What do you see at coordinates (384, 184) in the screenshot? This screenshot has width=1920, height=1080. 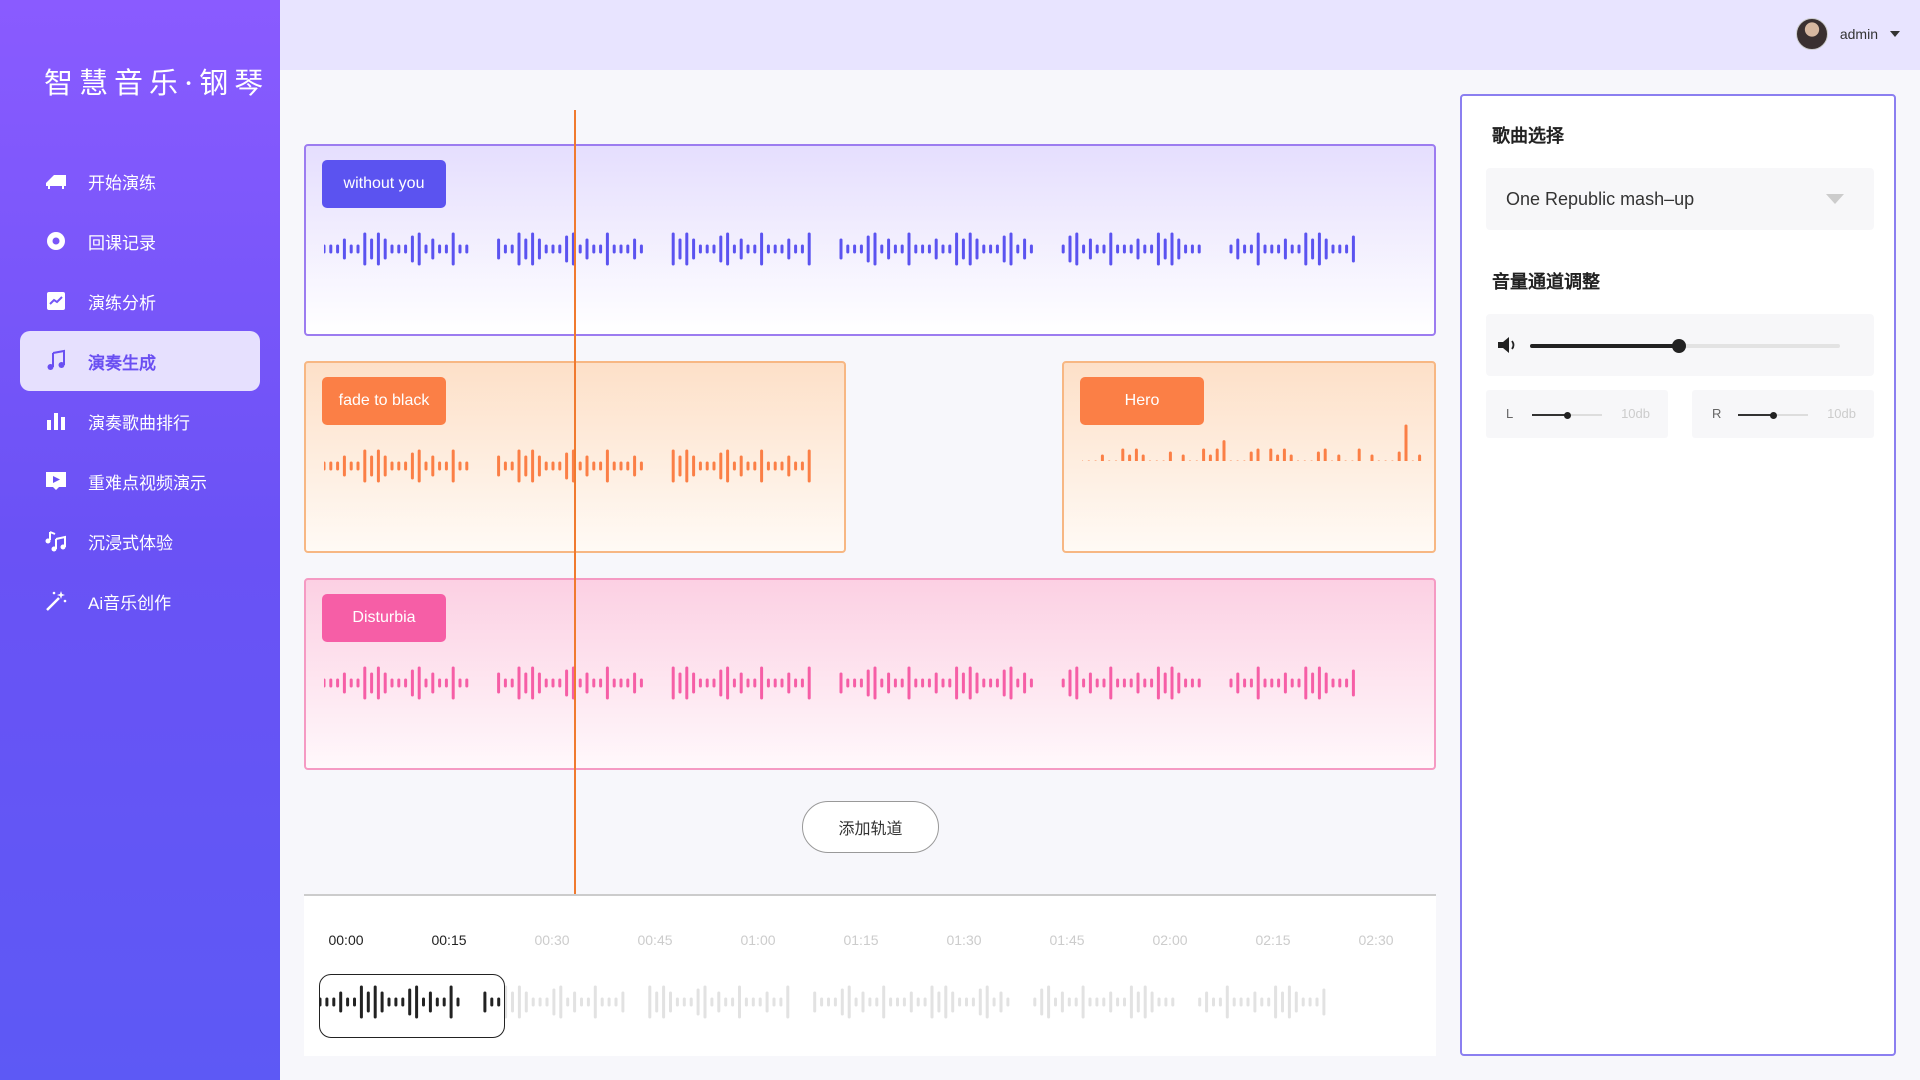 I see `track-label: without you` at bounding box center [384, 184].